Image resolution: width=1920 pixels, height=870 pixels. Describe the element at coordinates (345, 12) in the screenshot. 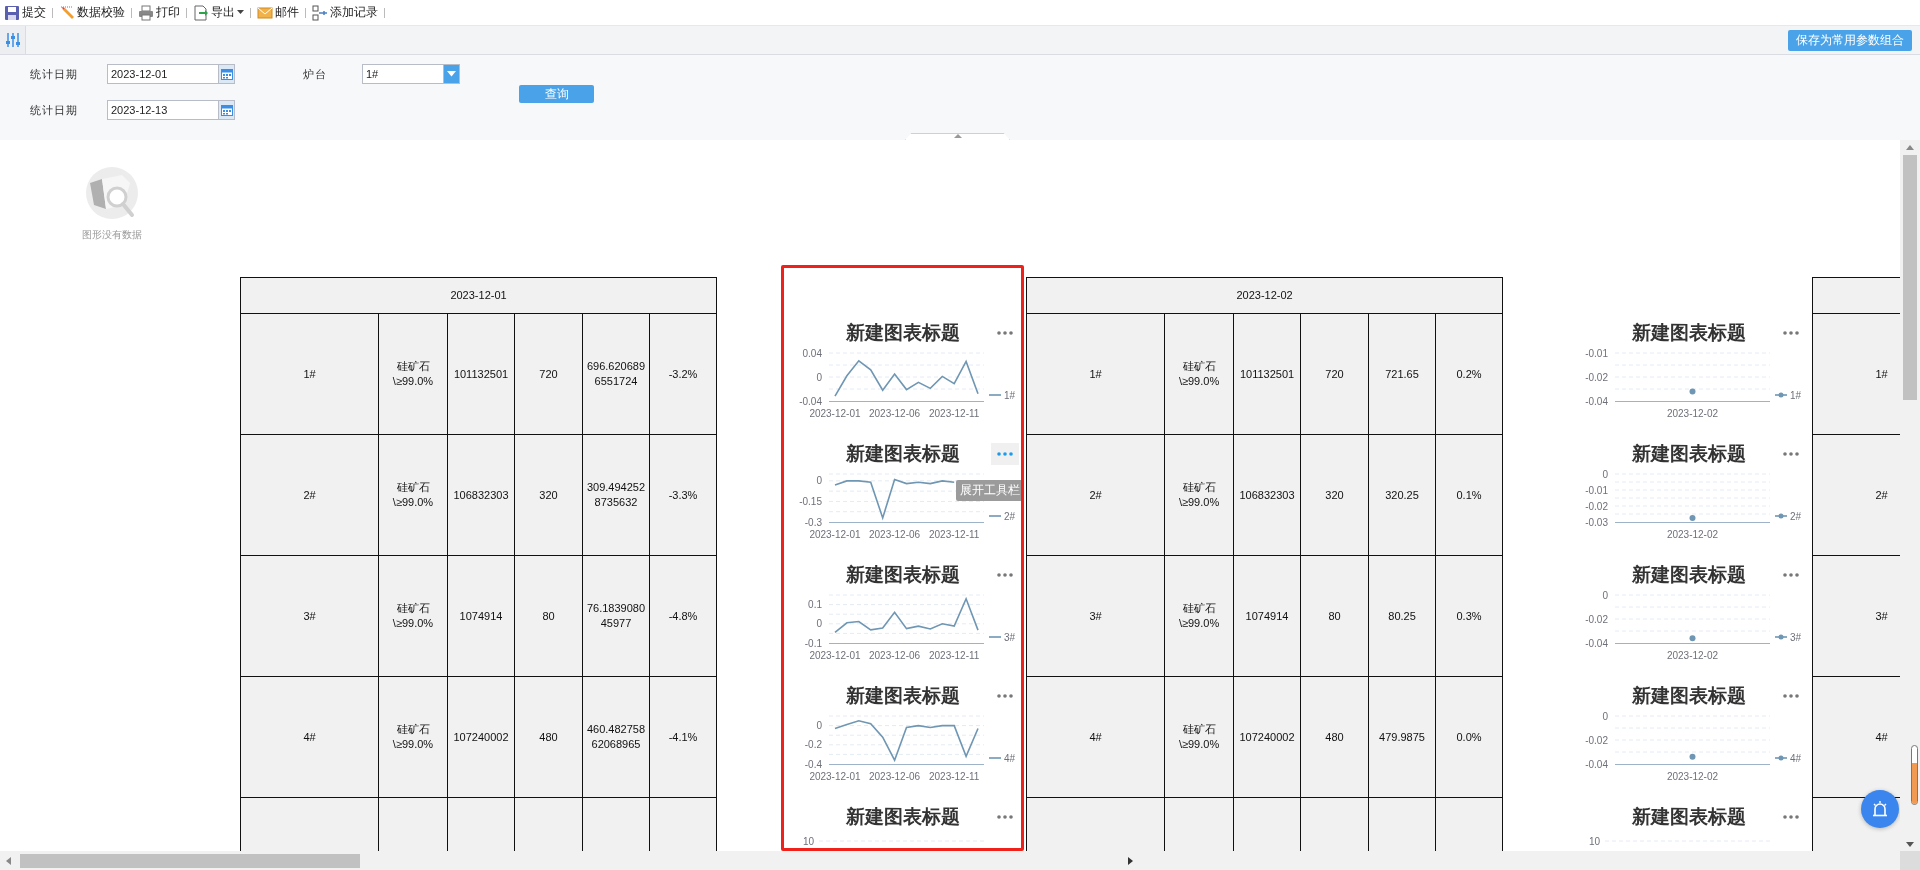

I see `toolbar-button: 添加记录` at that location.